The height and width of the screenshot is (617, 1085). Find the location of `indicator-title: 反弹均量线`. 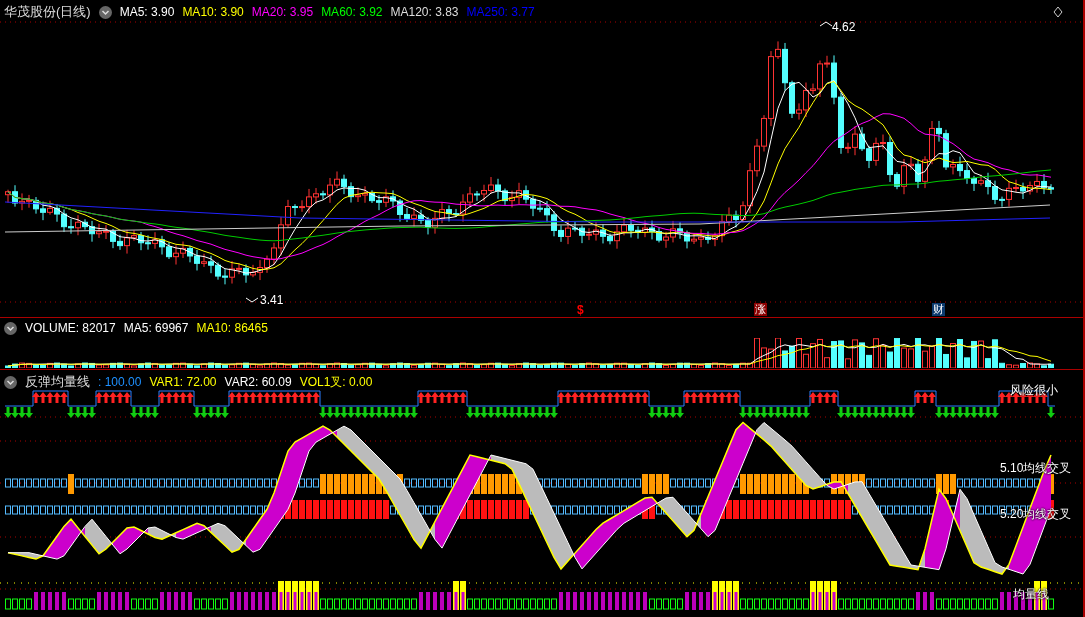

indicator-title: 反弹均量线 is located at coordinates (57, 382).